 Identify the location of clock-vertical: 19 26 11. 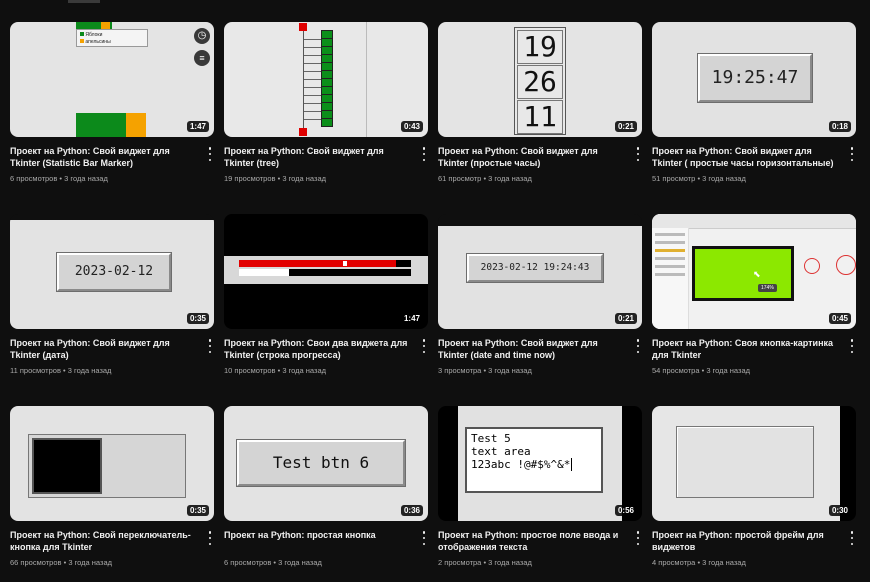
(540, 81).